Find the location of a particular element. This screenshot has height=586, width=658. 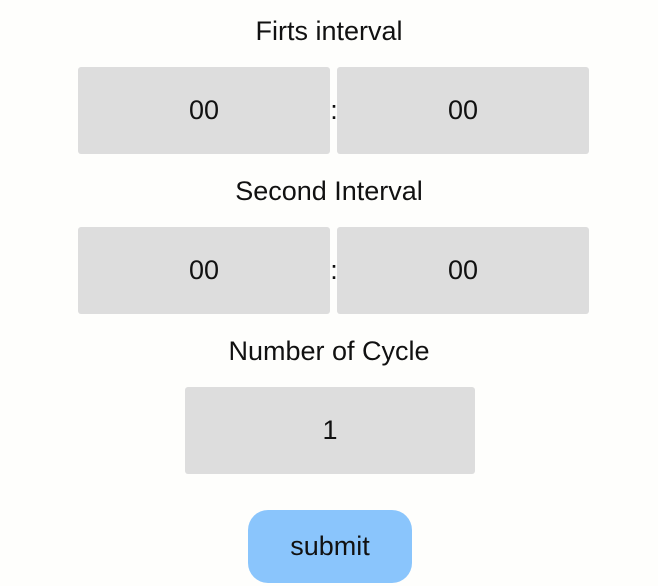

first-interval-minutes-input: 00 is located at coordinates (204, 110).